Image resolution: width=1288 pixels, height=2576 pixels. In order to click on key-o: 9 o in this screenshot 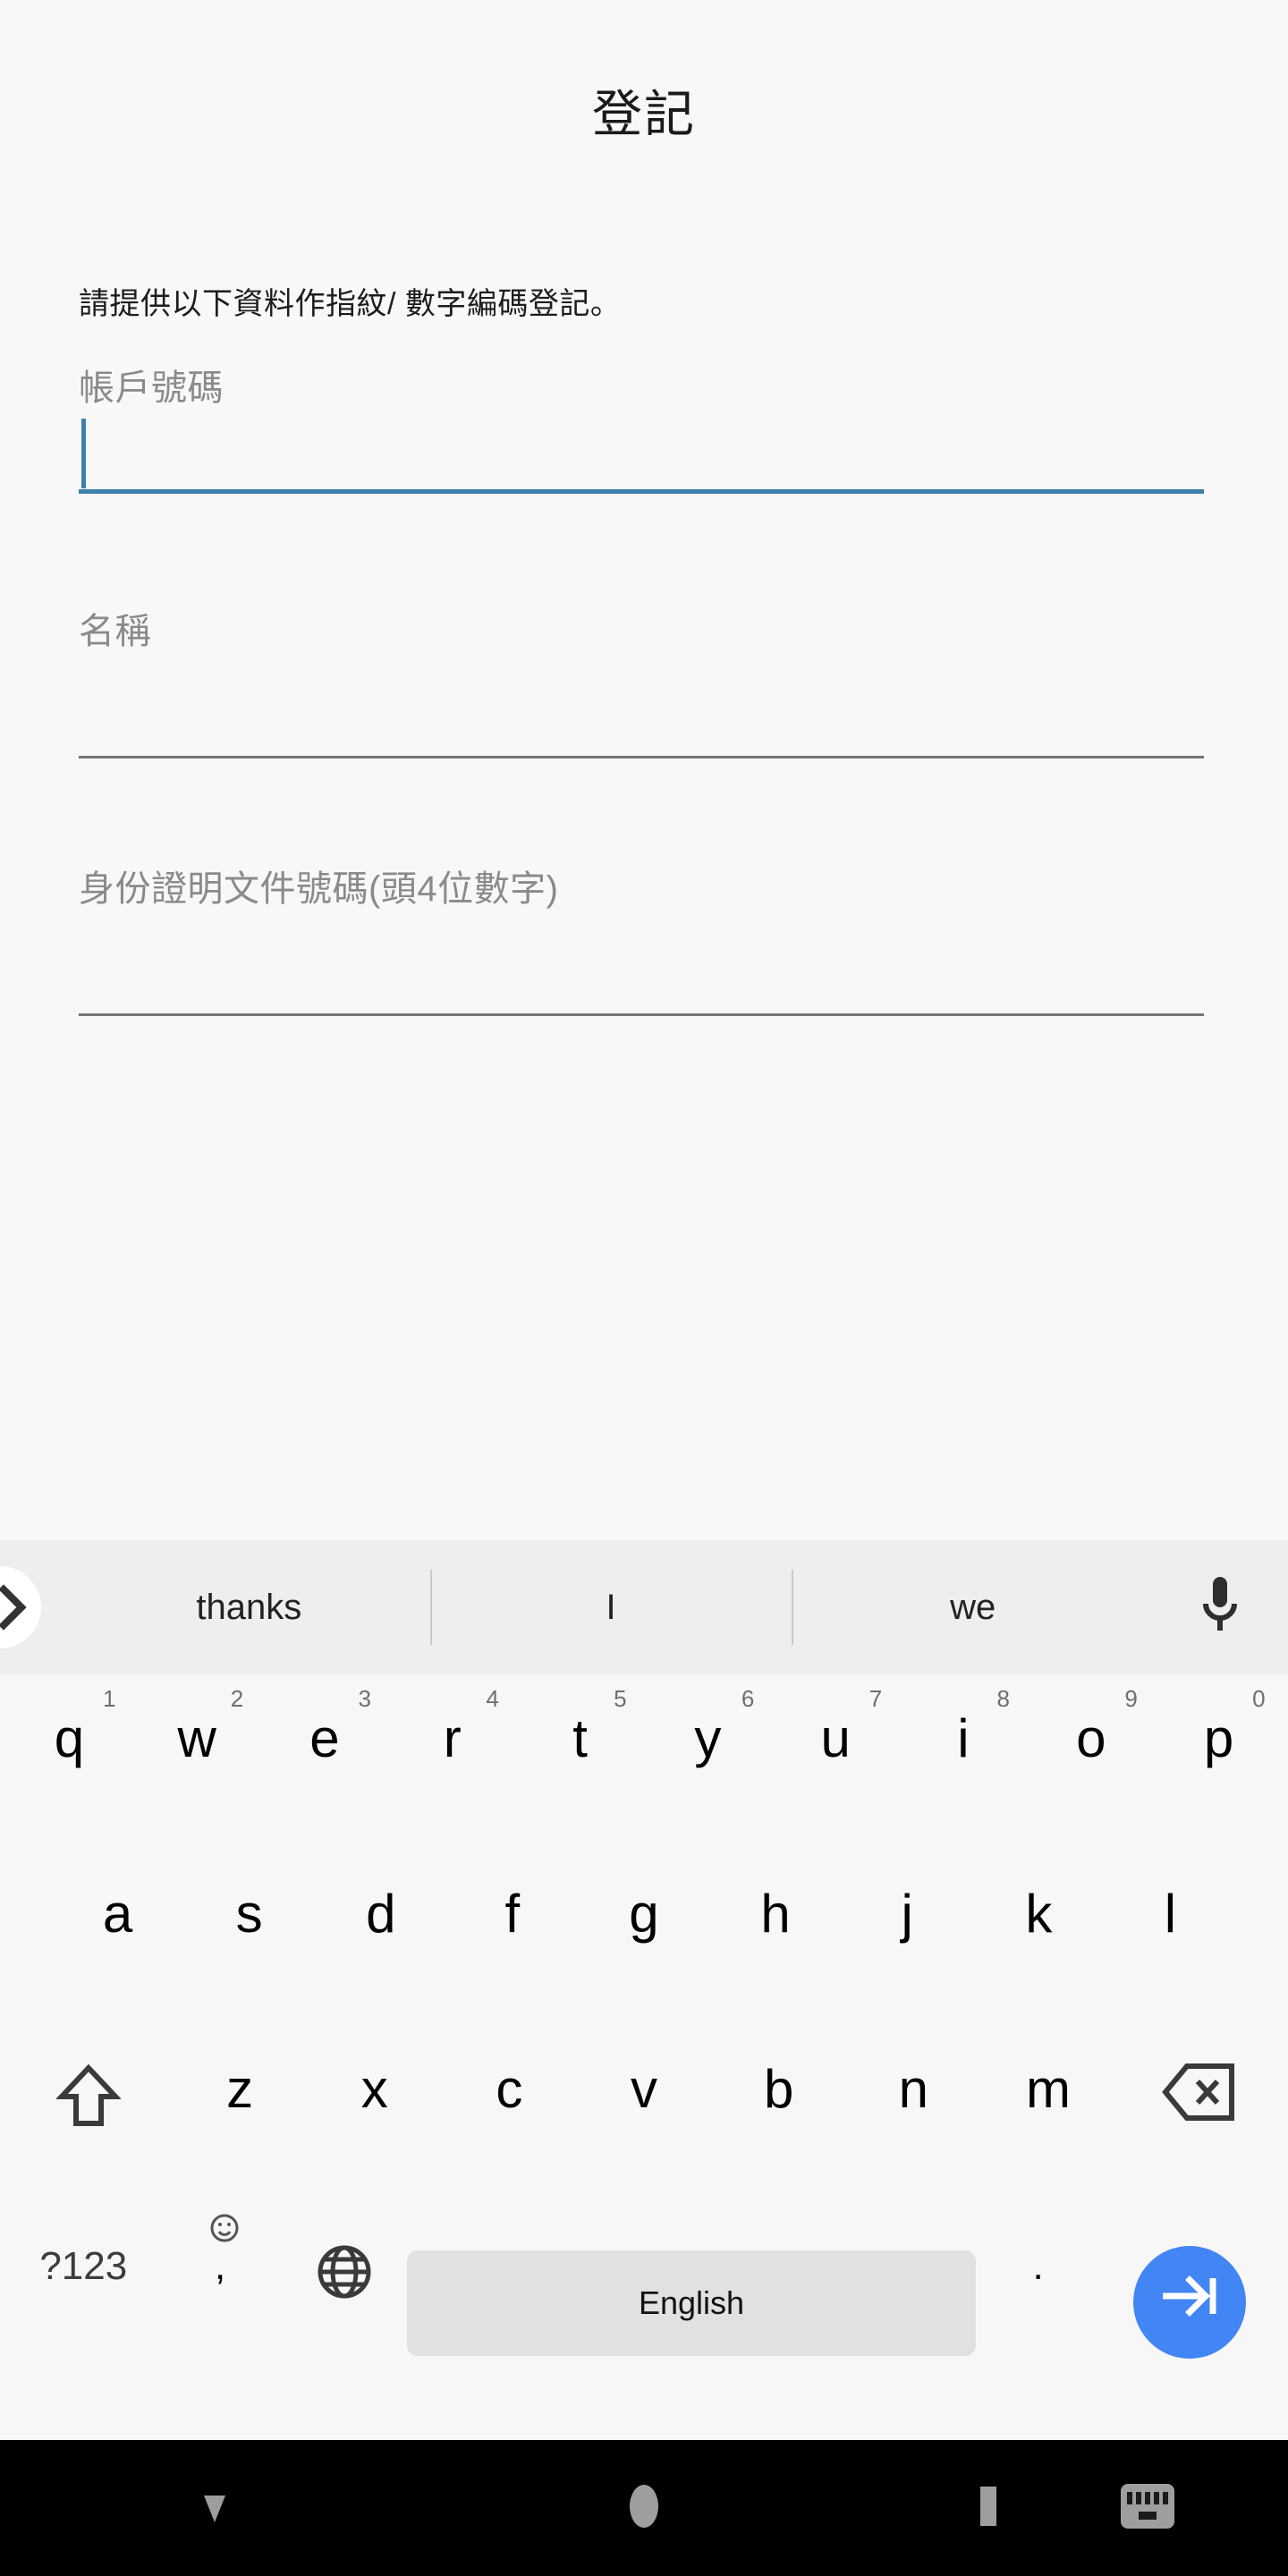, I will do `click(1091, 1767)`.